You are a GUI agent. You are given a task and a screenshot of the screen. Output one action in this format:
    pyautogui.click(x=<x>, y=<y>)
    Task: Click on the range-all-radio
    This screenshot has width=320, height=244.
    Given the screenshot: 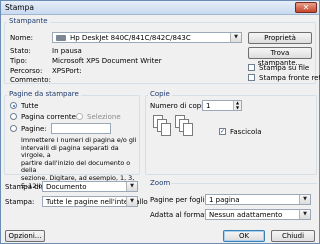 What is the action you would take?
    pyautogui.click(x=13, y=105)
    